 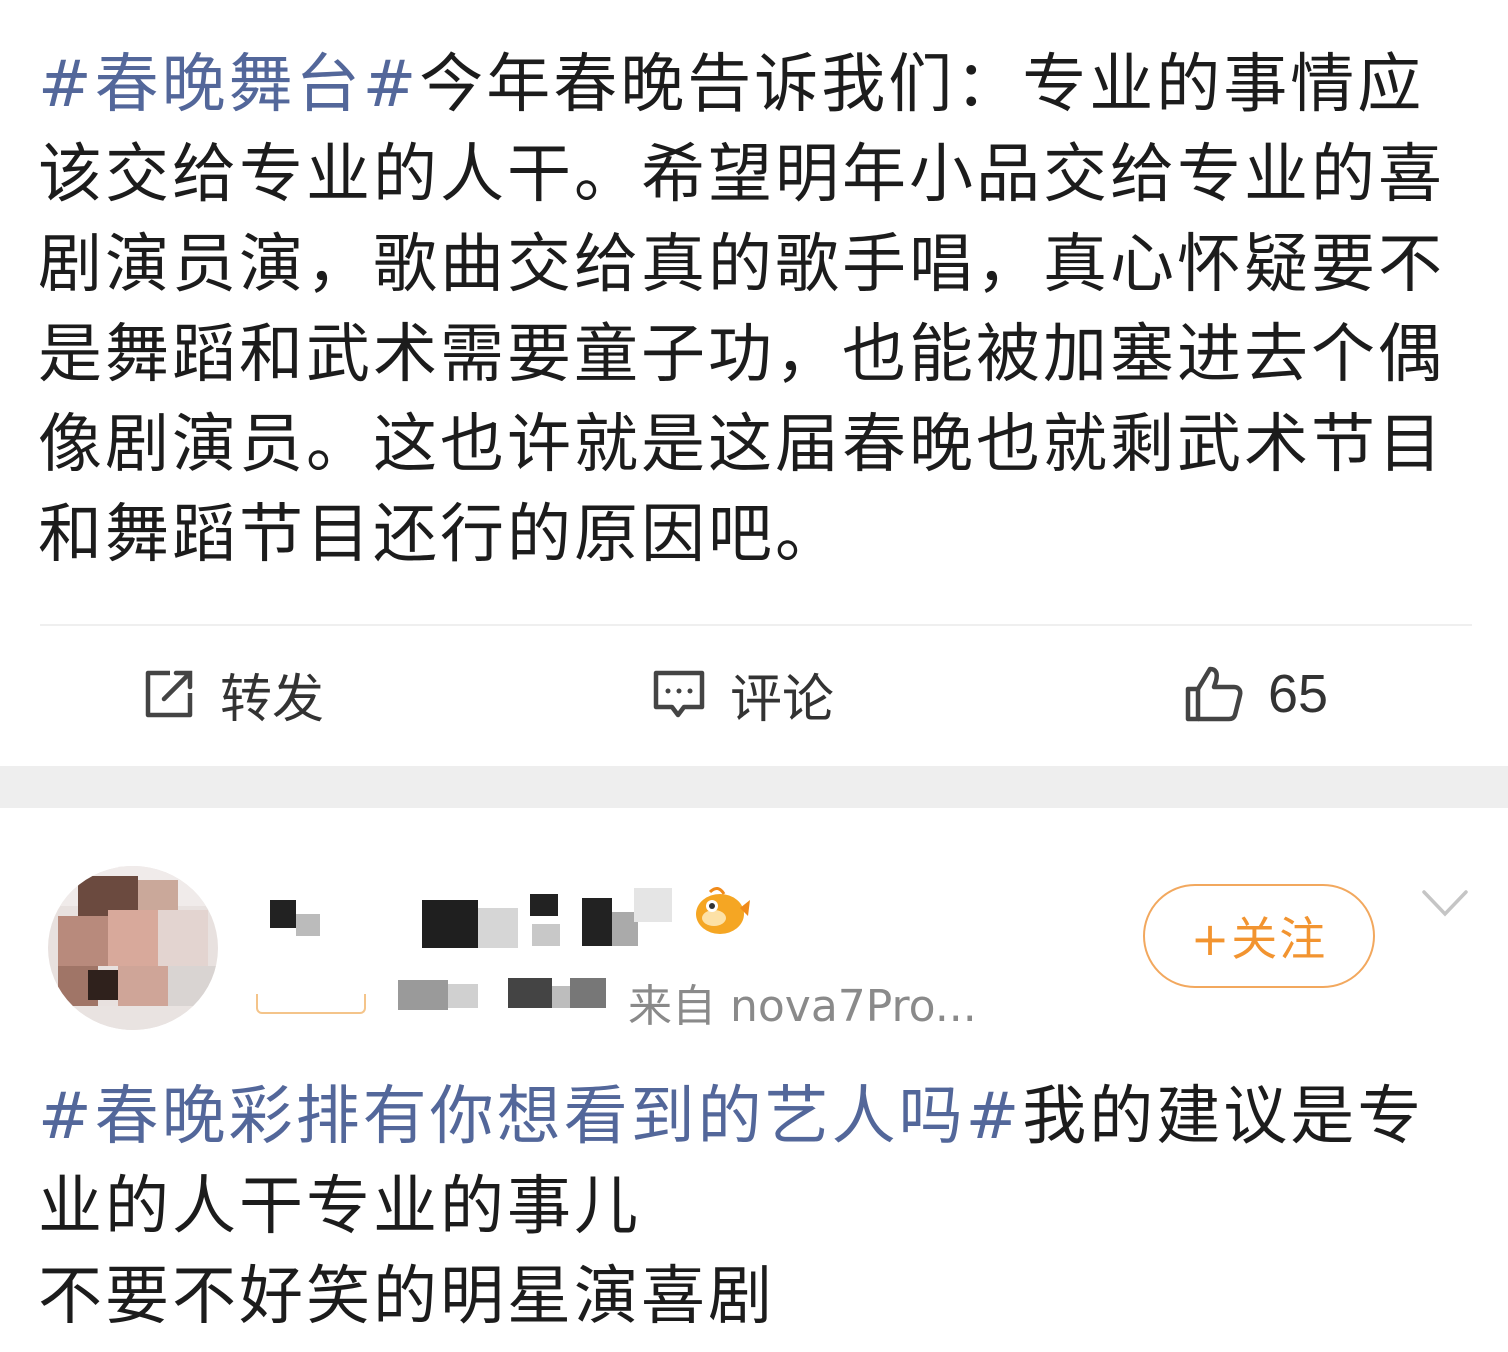 What do you see at coordinates (133, 948) in the screenshot?
I see `avatar` at bounding box center [133, 948].